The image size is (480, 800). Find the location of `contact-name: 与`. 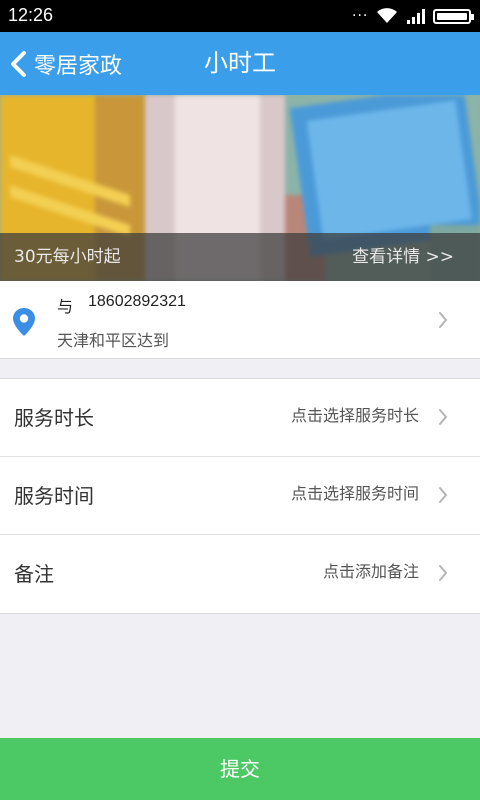

contact-name: 与 is located at coordinates (65, 306).